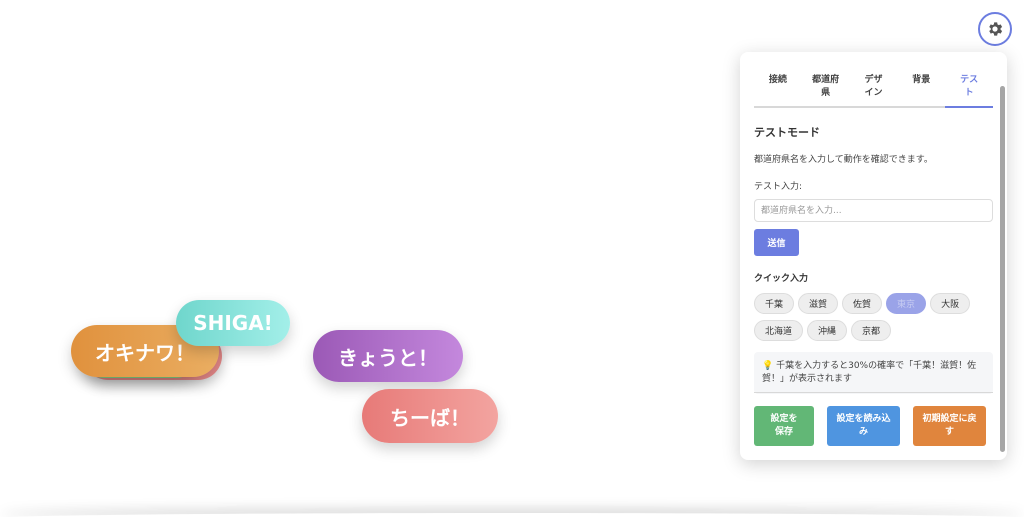 The image size is (1024, 517). Describe the element at coordinates (969, 89) in the screenshot. I see `tab-test: テスト` at that location.